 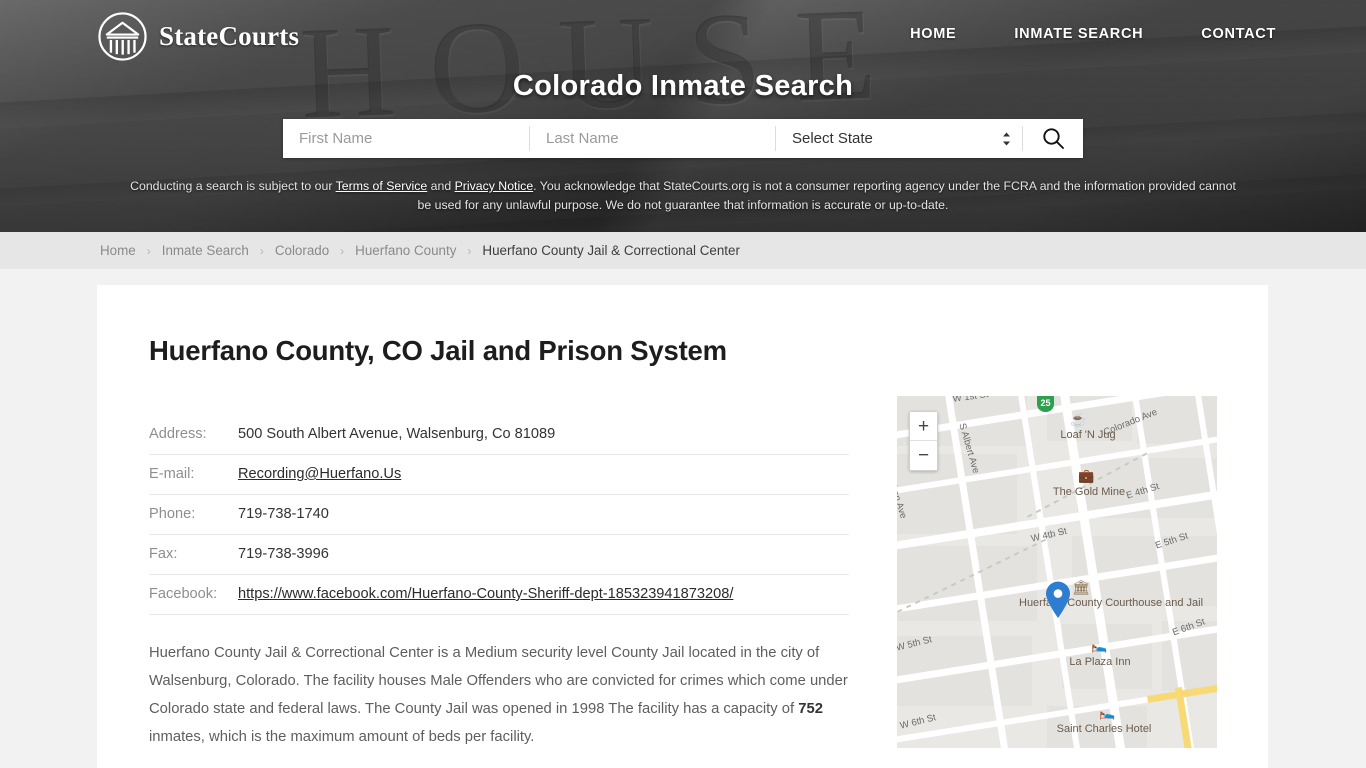 I want to click on map-zoom-controls: + −, so click(x=923, y=441).